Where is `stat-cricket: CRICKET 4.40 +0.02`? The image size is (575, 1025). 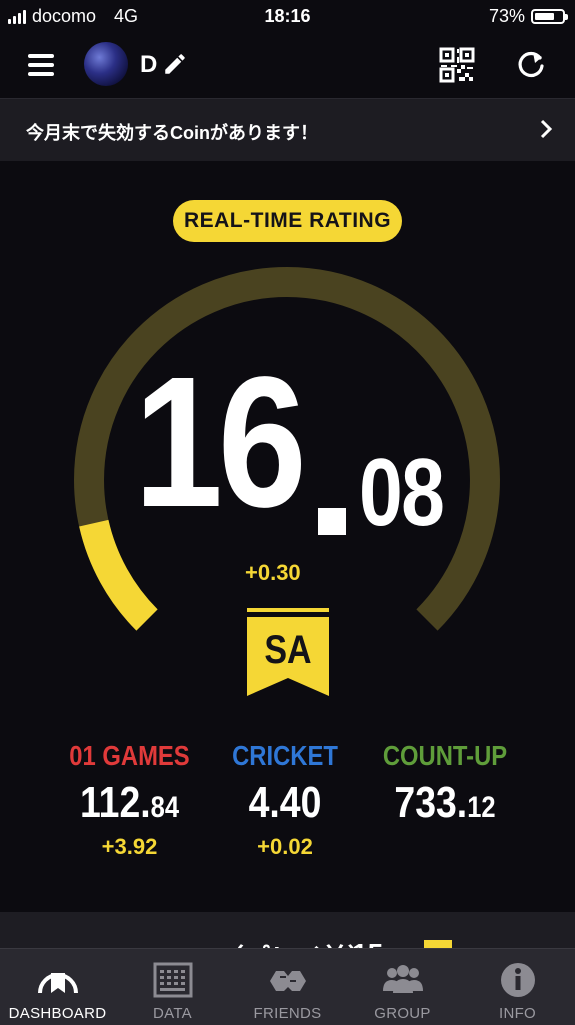 stat-cricket: CRICKET 4.40 +0.02 is located at coordinates (285, 800).